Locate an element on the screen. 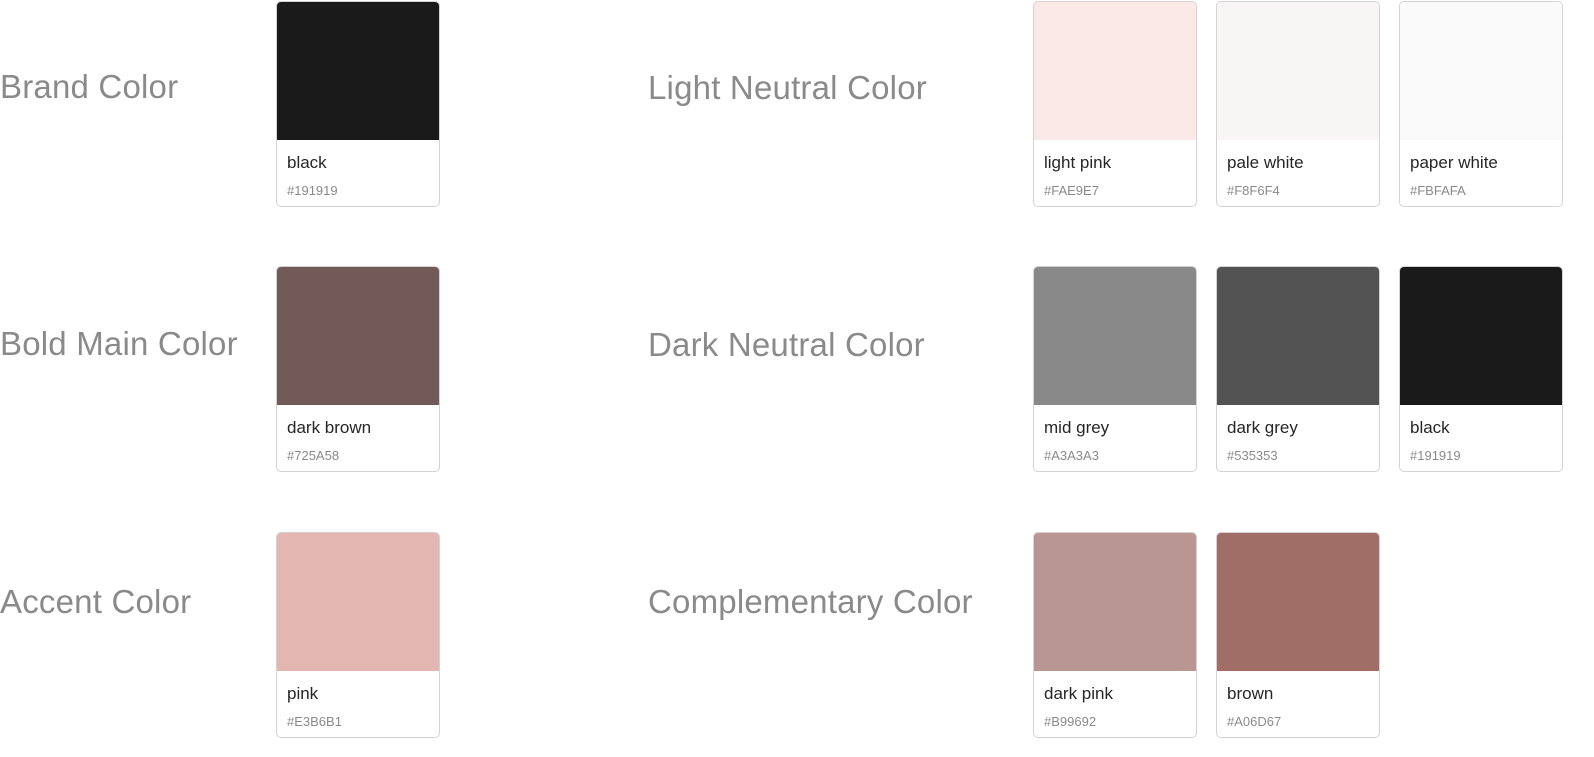 The height and width of the screenshot is (757, 1594). swatch-card-dark-grey: dark grey #535353 is located at coordinates (1298, 369).